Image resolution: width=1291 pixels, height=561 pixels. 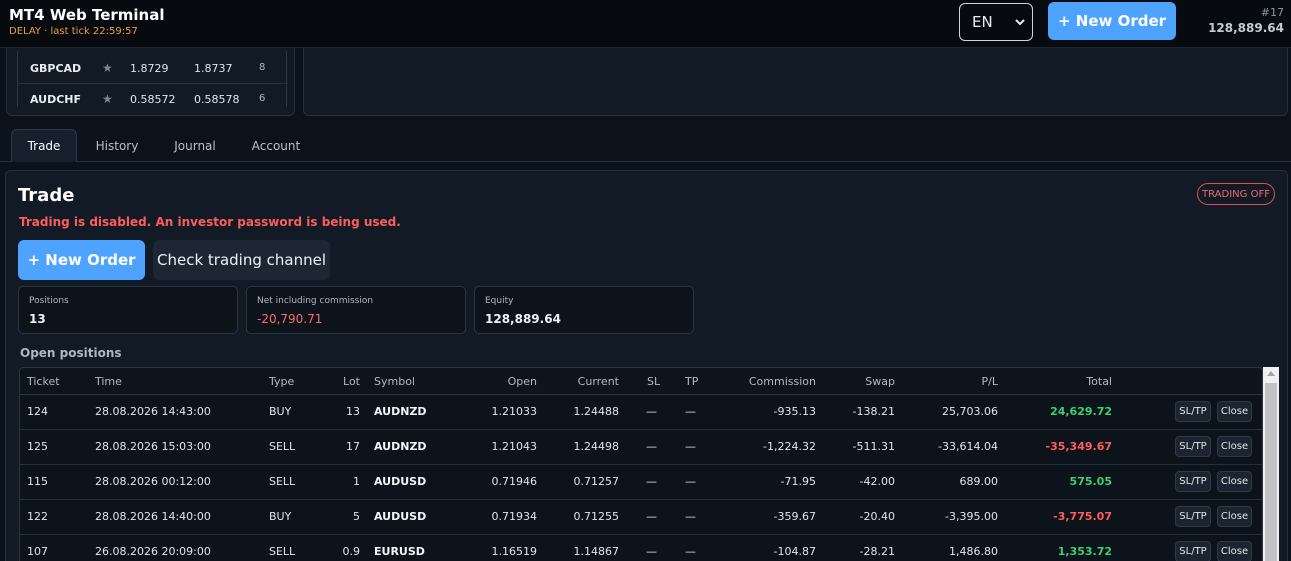 What do you see at coordinates (645, 145) in the screenshot?
I see `tab-bar: Trade History Journal Account` at bounding box center [645, 145].